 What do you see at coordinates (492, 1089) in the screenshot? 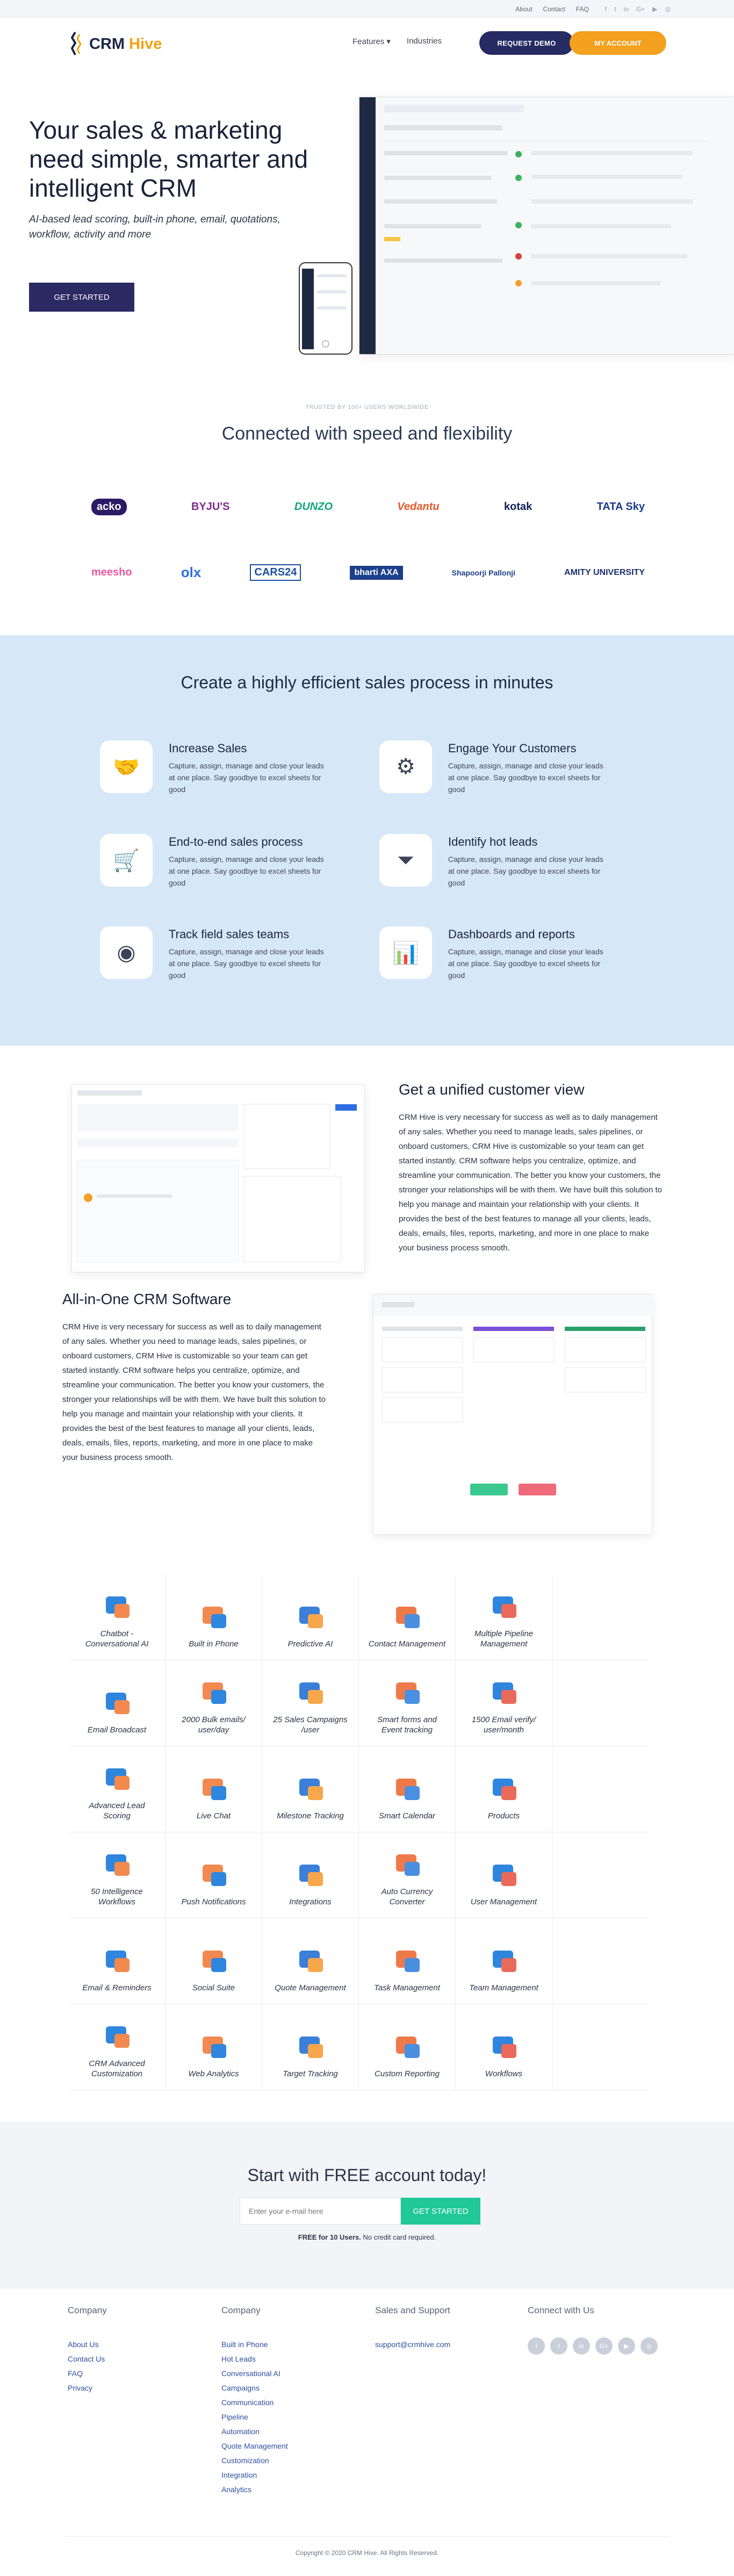
I see `unified-view-title: Get a unified customer view` at bounding box center [492, 1089].